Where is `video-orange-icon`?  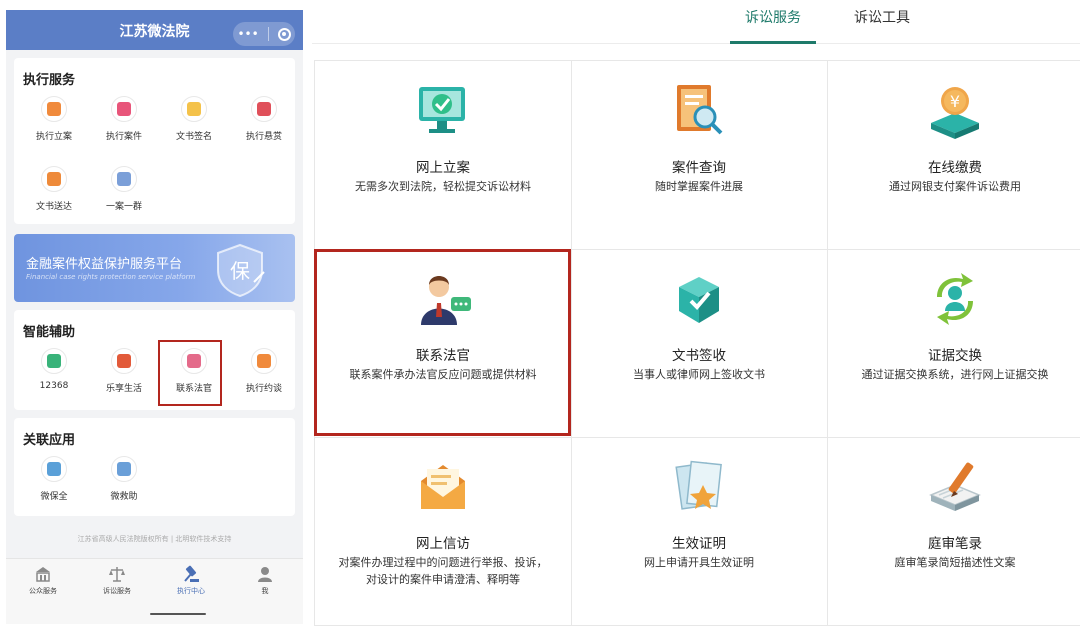 video-orange-icon is located at coordinates (264, 361).